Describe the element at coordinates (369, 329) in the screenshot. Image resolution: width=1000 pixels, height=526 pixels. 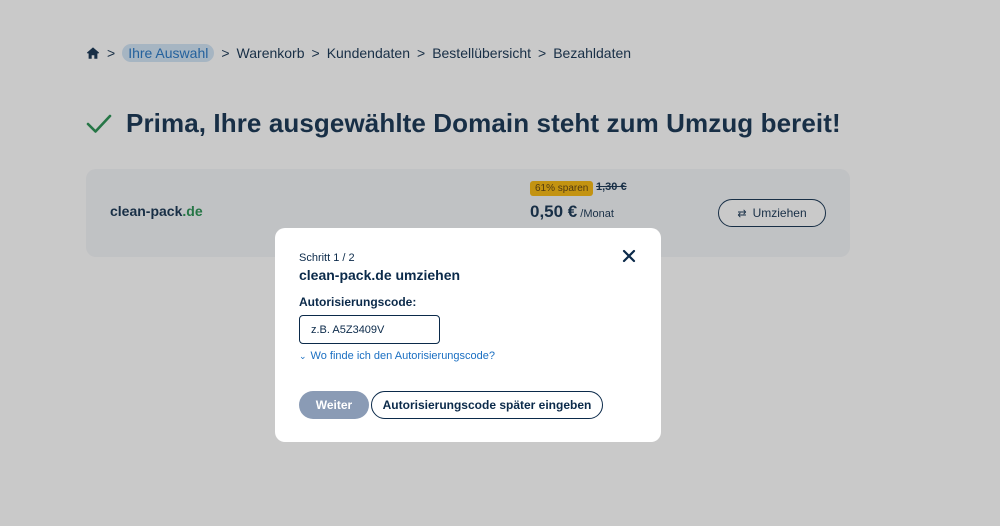
I see `auth-code-input` at that location.